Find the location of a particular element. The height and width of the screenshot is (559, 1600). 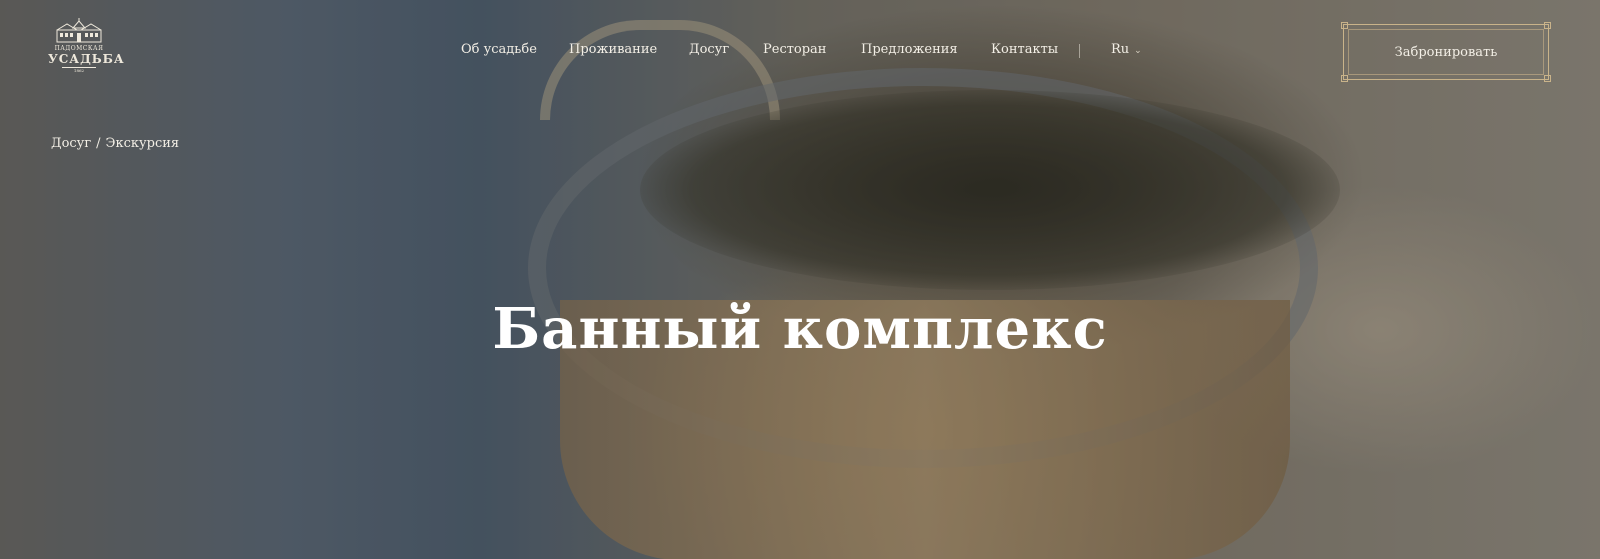

nav-item-accommodation: Проживание is located at coordinates (613, 49).